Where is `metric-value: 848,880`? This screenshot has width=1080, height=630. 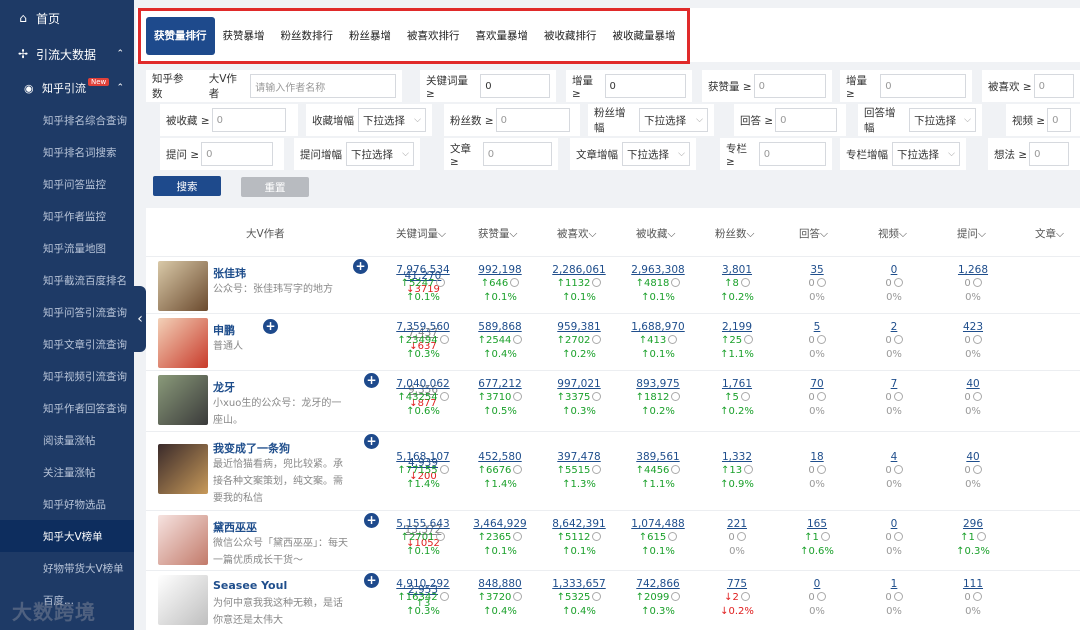
metric-value: 848,880 is located at coordinates (500, 584).